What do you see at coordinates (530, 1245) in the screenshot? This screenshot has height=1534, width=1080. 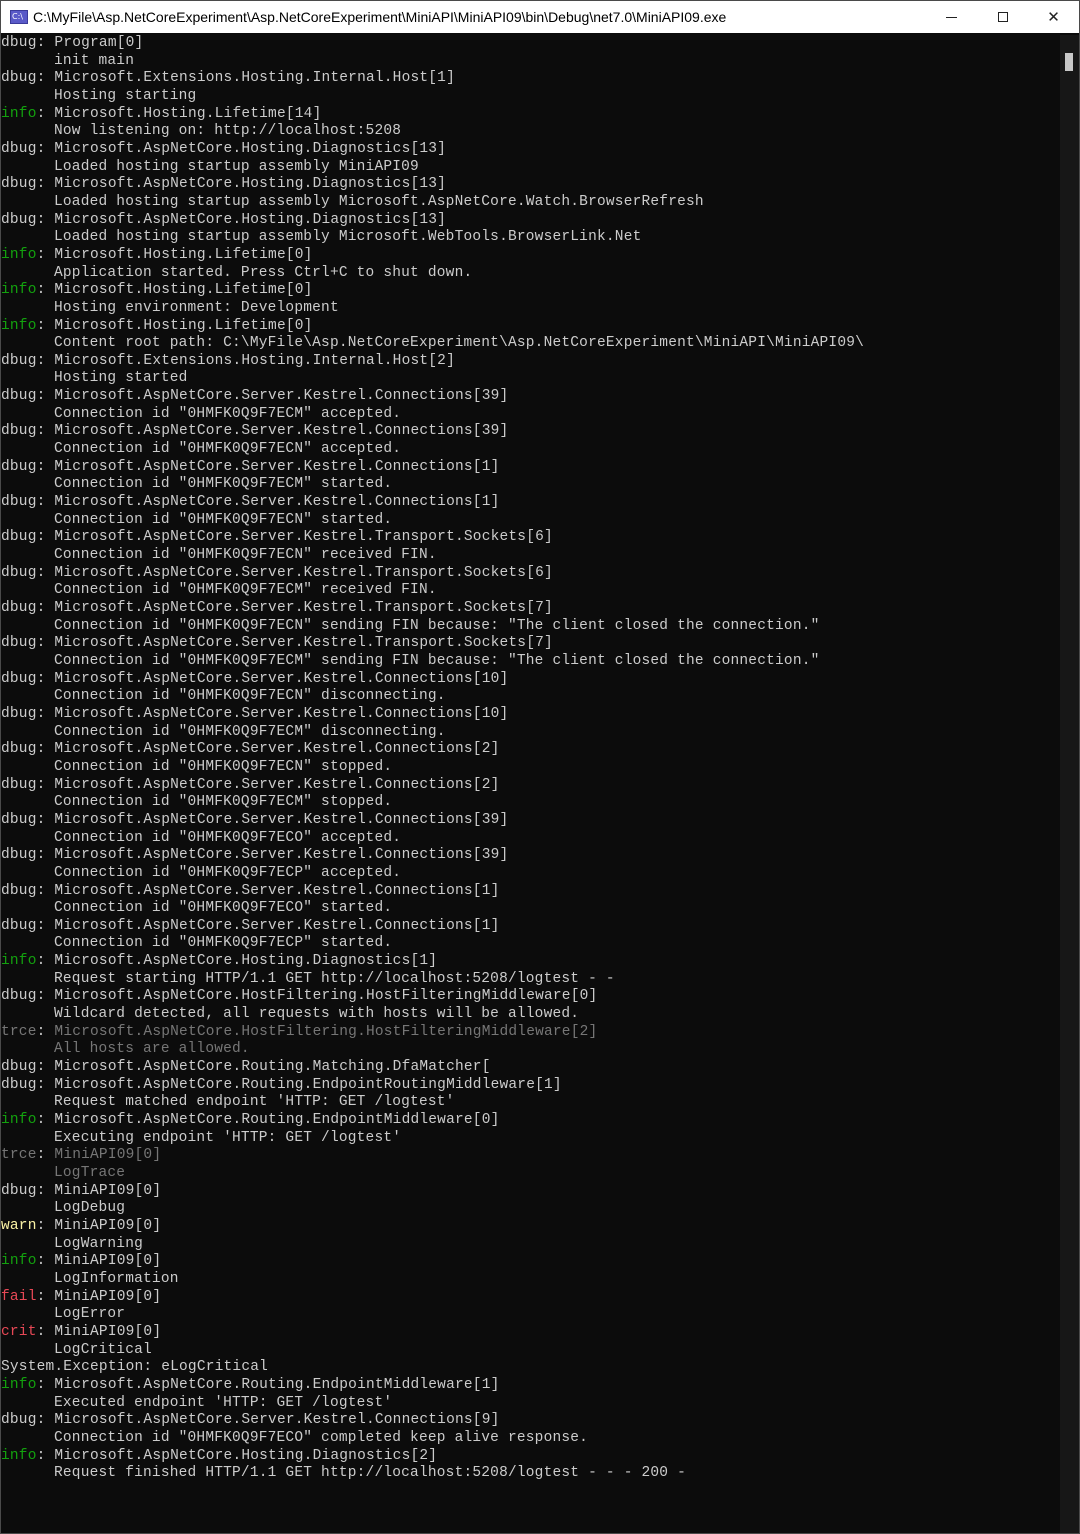 I see `log-line: LogWarning` at bounding box center [530, 1245].